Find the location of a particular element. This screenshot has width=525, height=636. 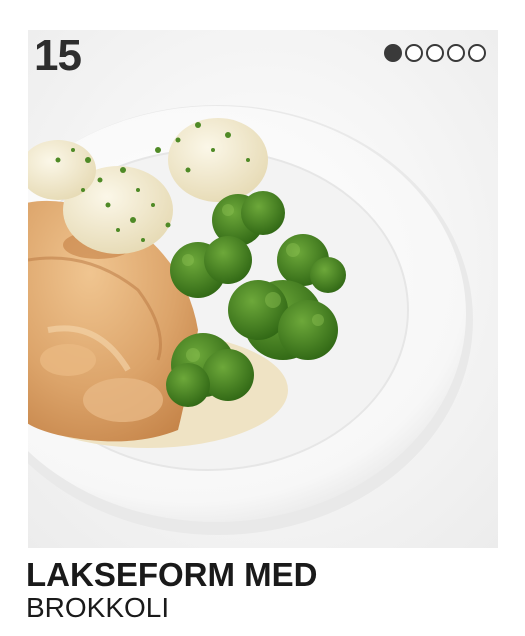

dish-subtitle: BROKKOLI is located at coordinates (98, 607).